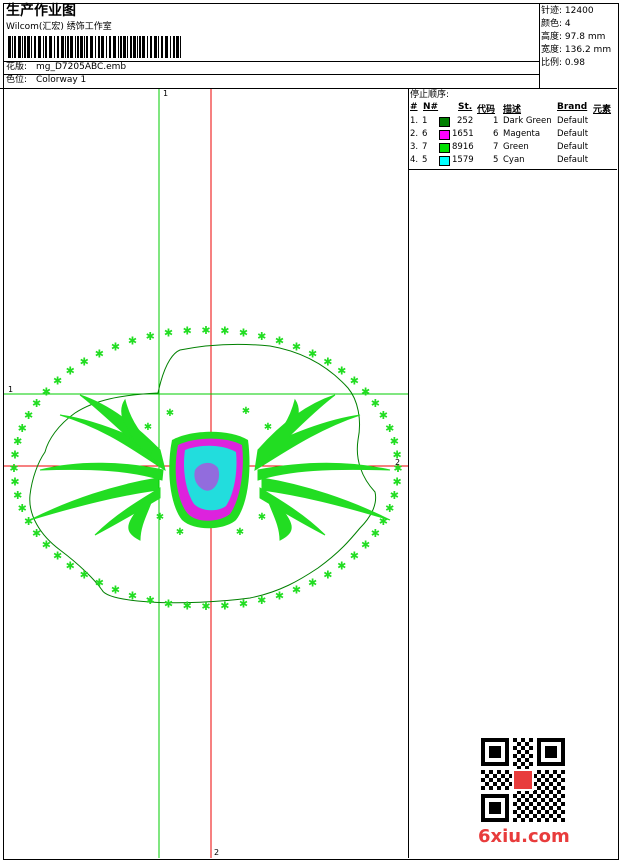 This screenshot has height=862, width=620. I want to click on col-hash: #, so click(414, 107).